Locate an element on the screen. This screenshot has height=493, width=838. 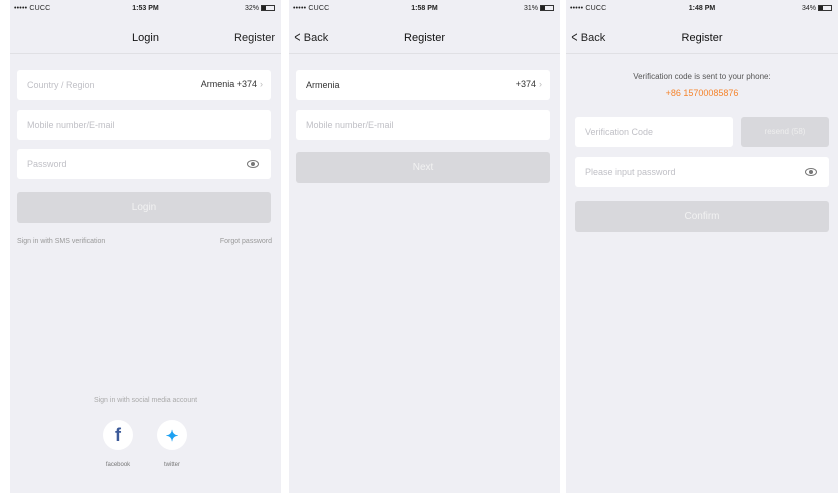
status-time: 1:48 PM is located at coordinates (702, 8).